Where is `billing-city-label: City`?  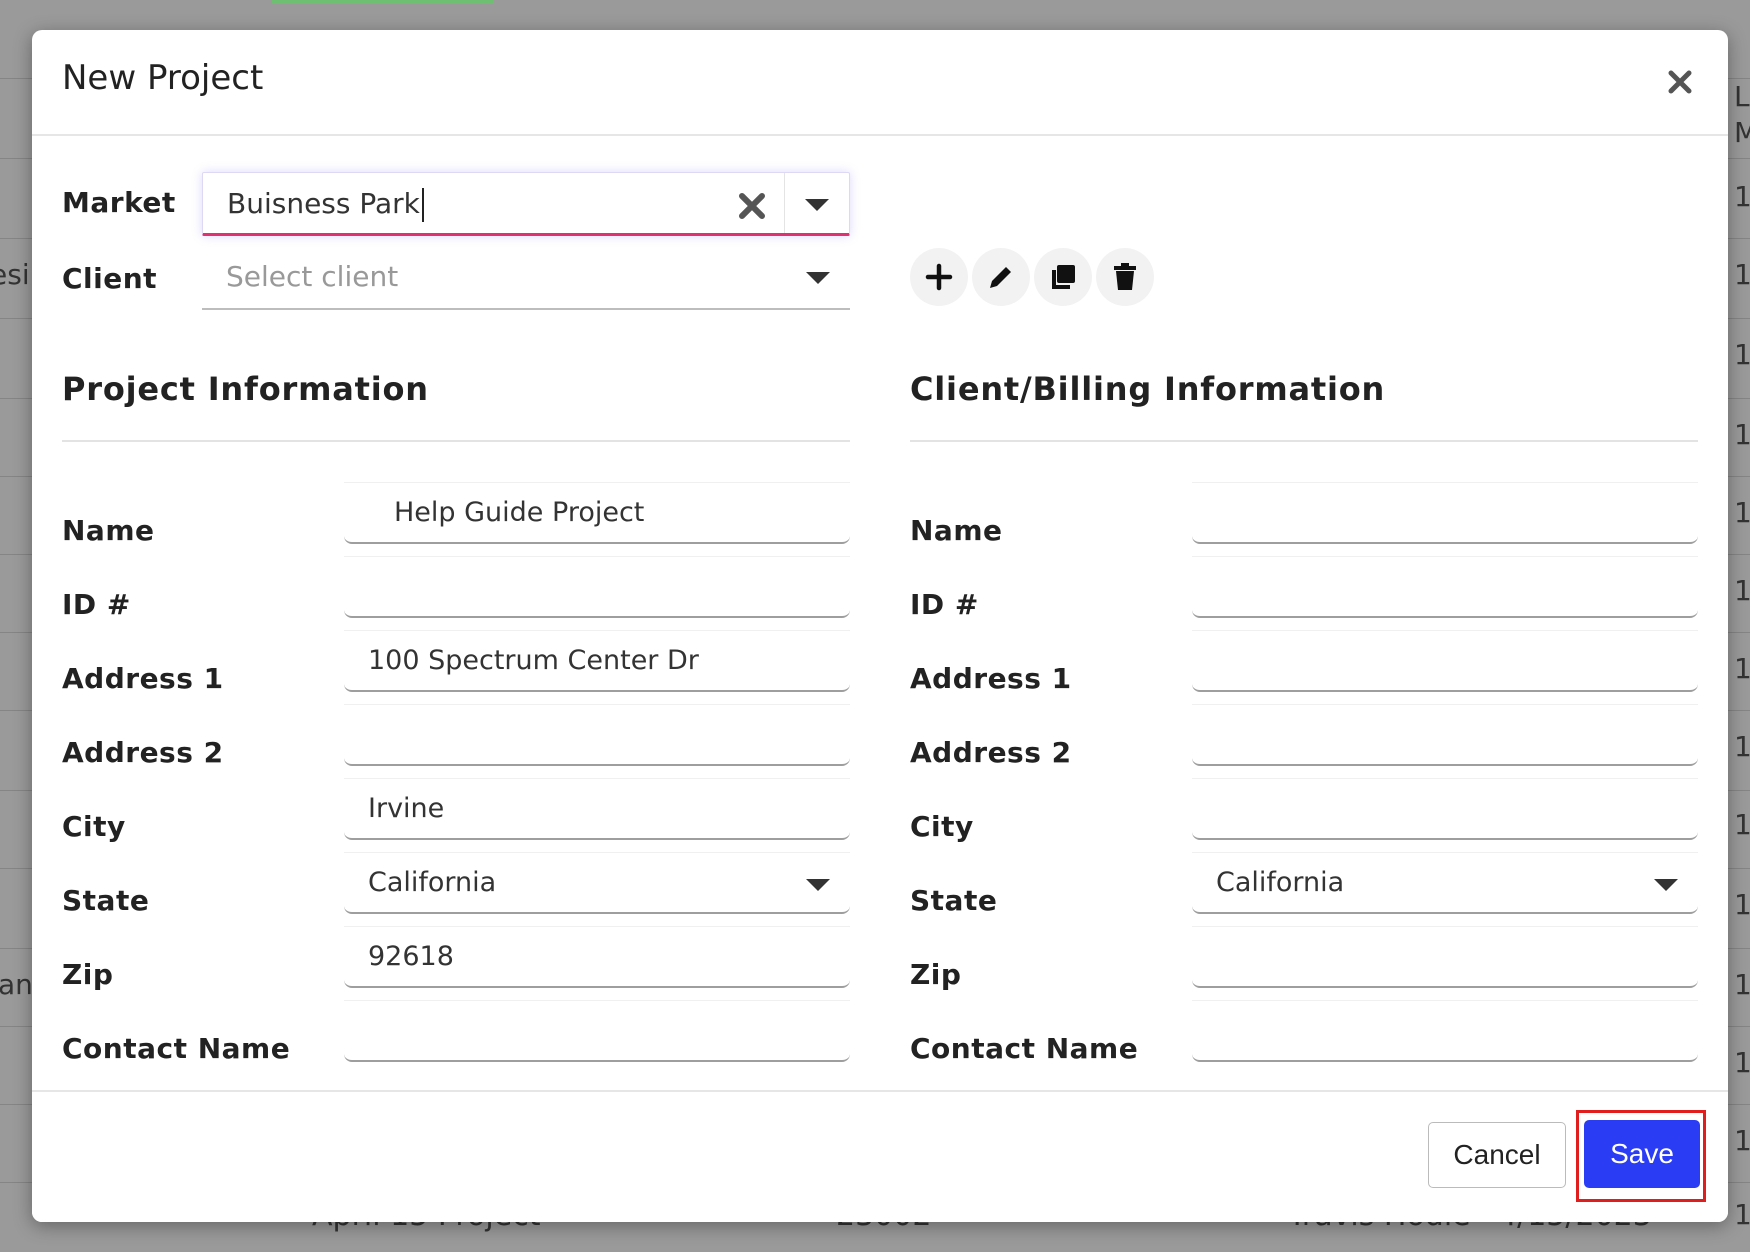
billing-city-label: City is located at coordinates (942, 826).